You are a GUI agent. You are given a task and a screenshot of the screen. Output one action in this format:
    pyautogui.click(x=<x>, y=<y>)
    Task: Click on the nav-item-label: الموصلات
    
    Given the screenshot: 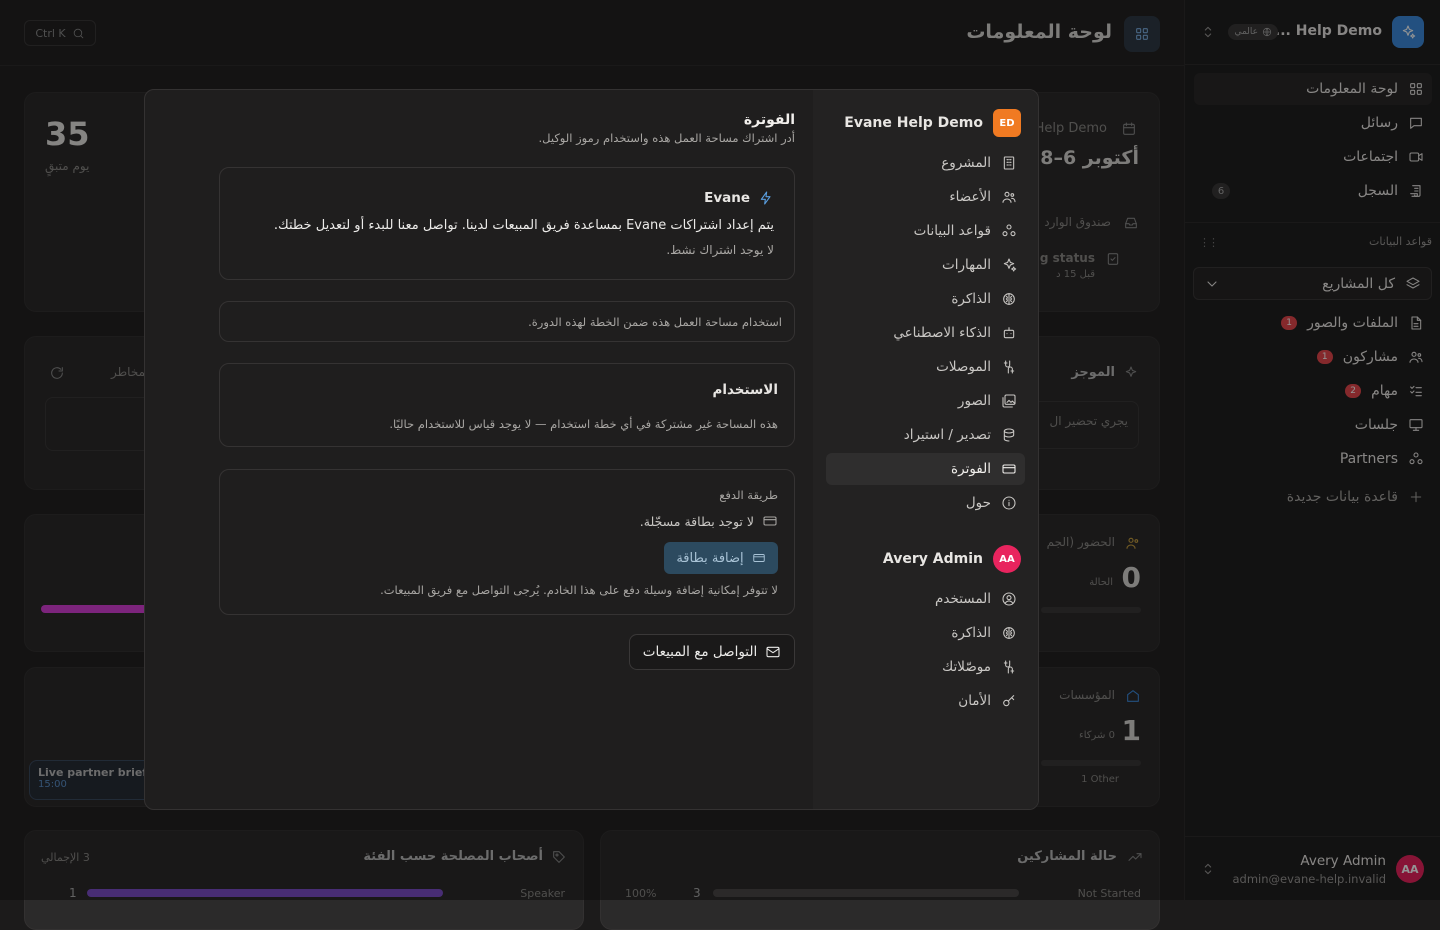 What is the action you would take?
    pyautogui.click(x=963, y=367)
    